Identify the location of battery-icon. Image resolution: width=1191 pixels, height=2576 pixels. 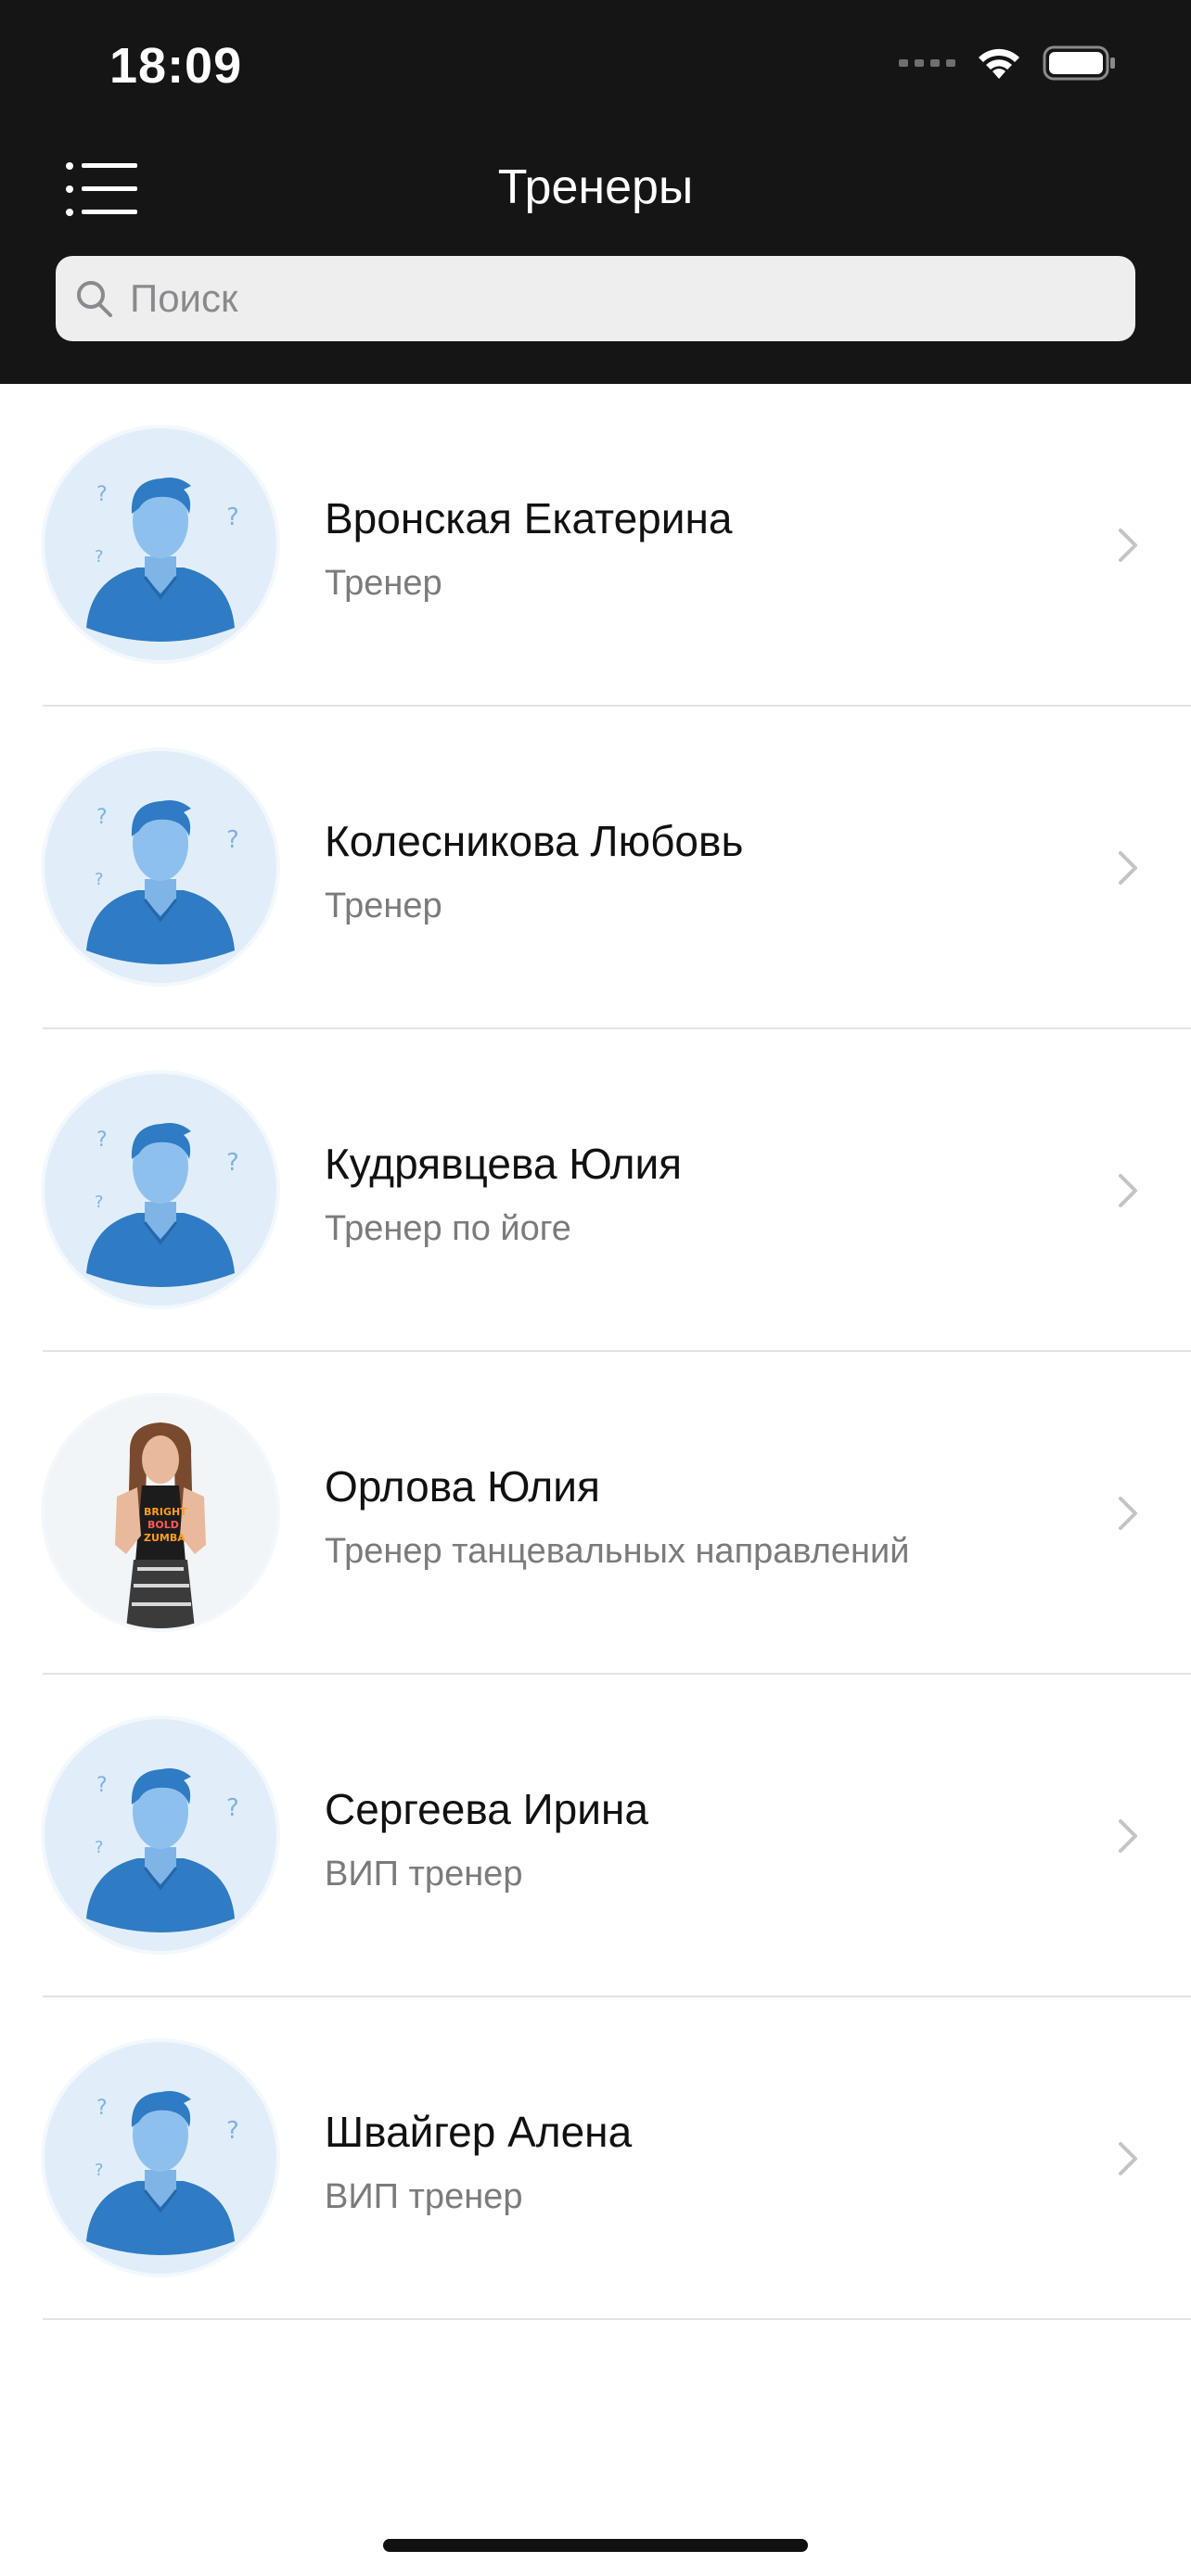
(1079, 63).